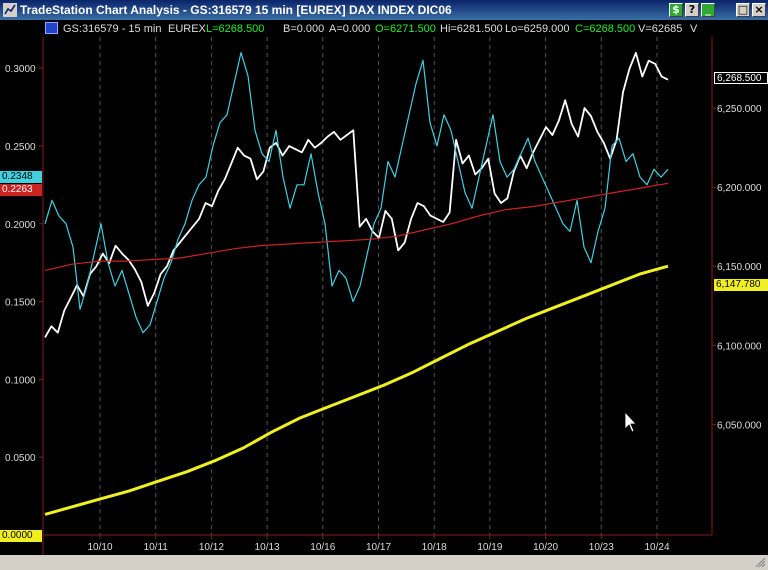 This screenshot has width=768, height=570. Describe the element at coordinates (20, 225) in the screenshot. I see `left-tick-label: 0.2000` at that location.